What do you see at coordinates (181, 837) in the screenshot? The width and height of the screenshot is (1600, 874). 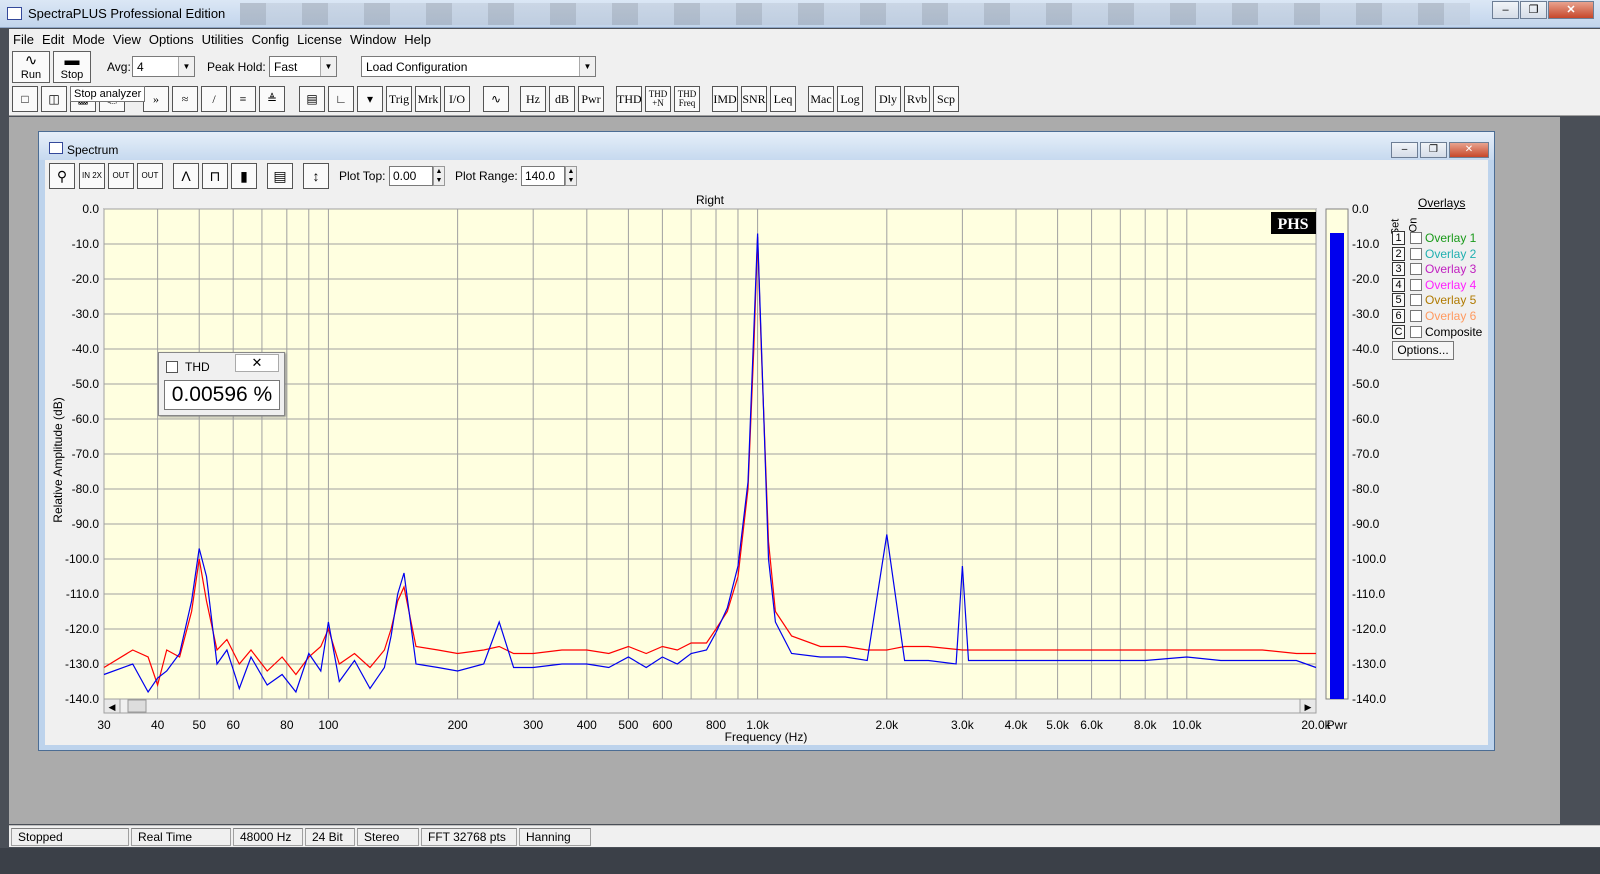 I see `status-mode: Real Time` at bounding box center [181, 837].